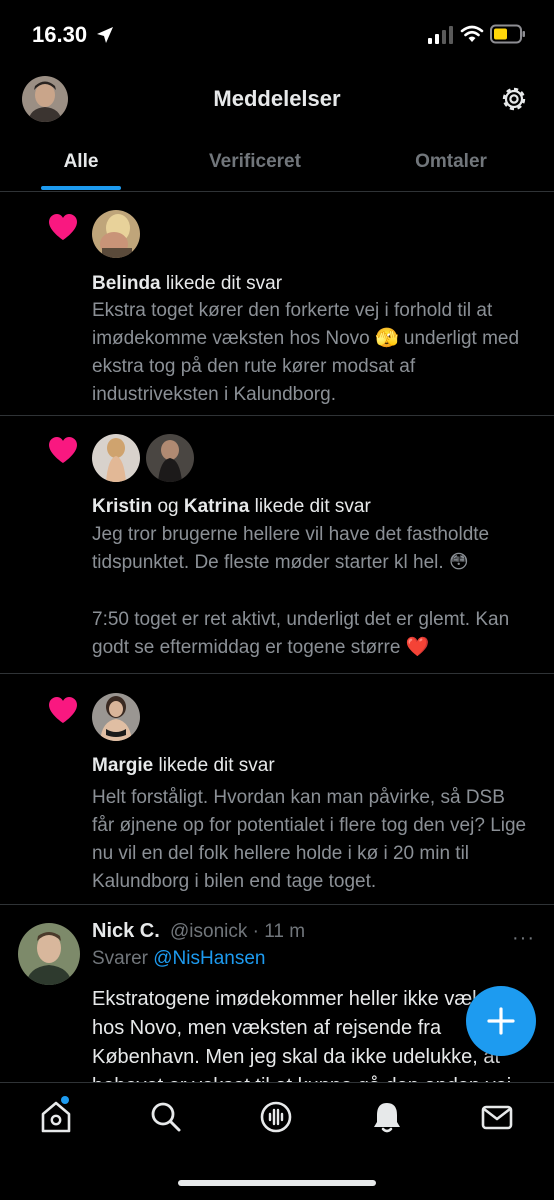 The image size is (554, 1200). I want to click on battery-icon, so click(507, 34).